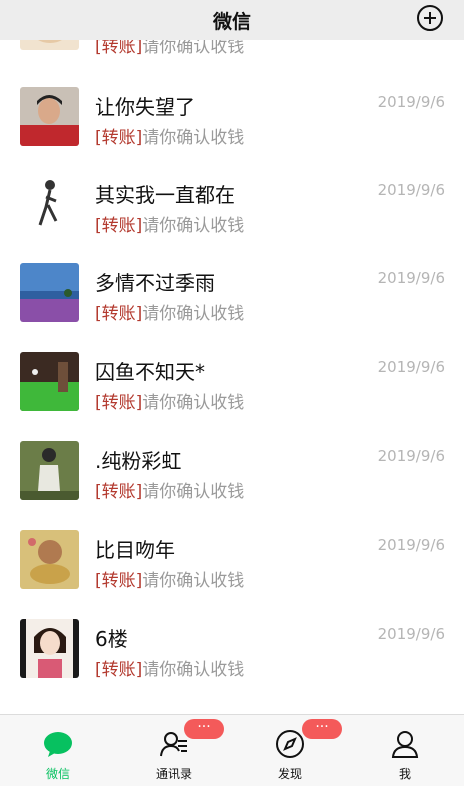  I want to click on person-icon, so click(405, 744).